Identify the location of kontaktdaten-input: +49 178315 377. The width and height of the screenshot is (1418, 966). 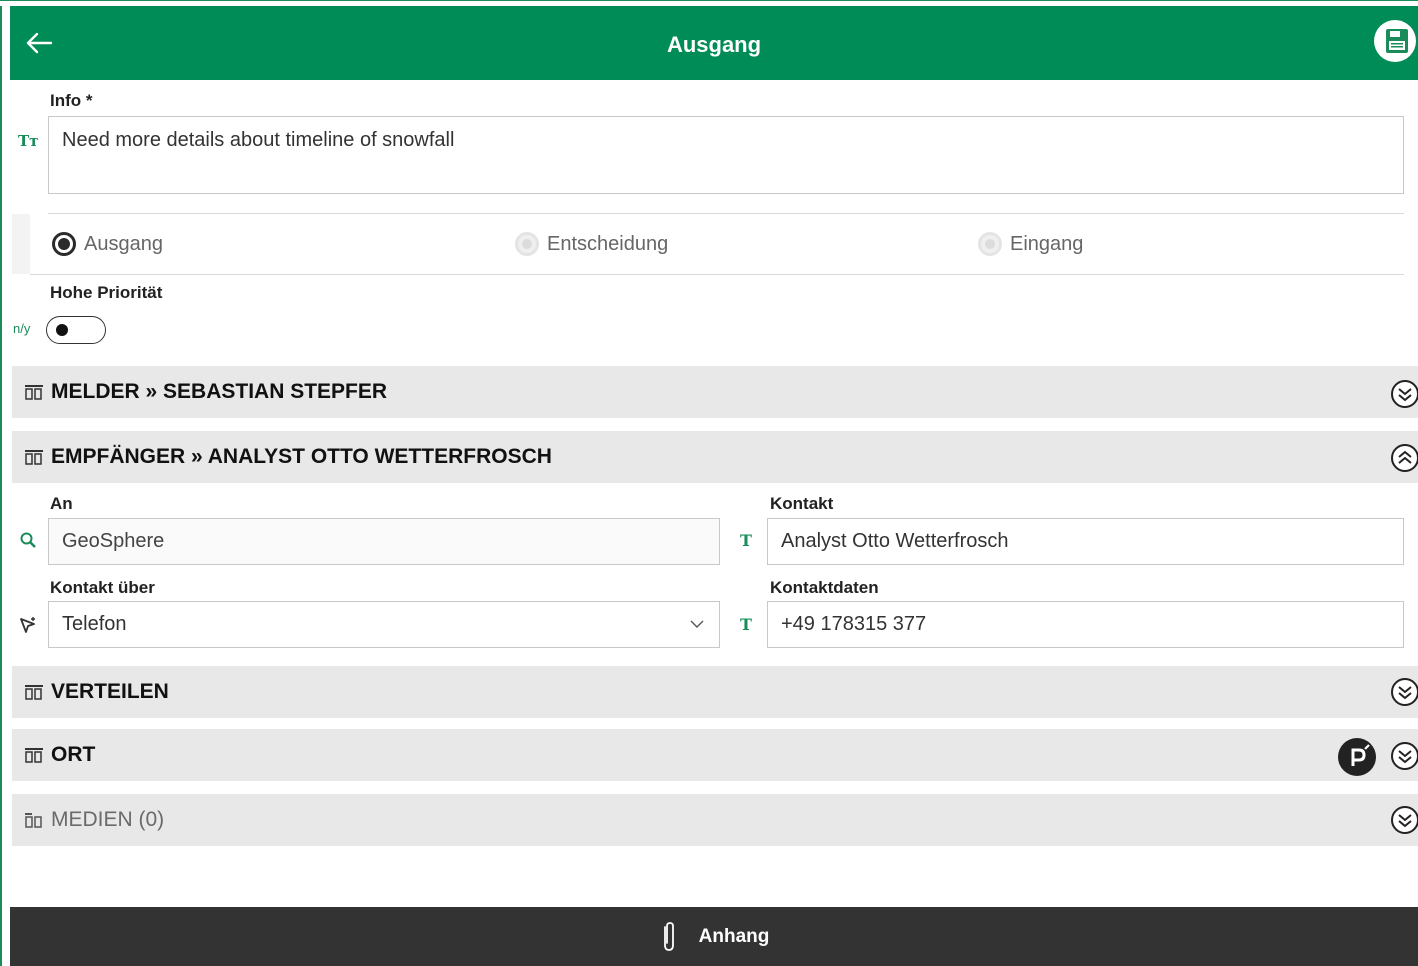
(1085, 624).